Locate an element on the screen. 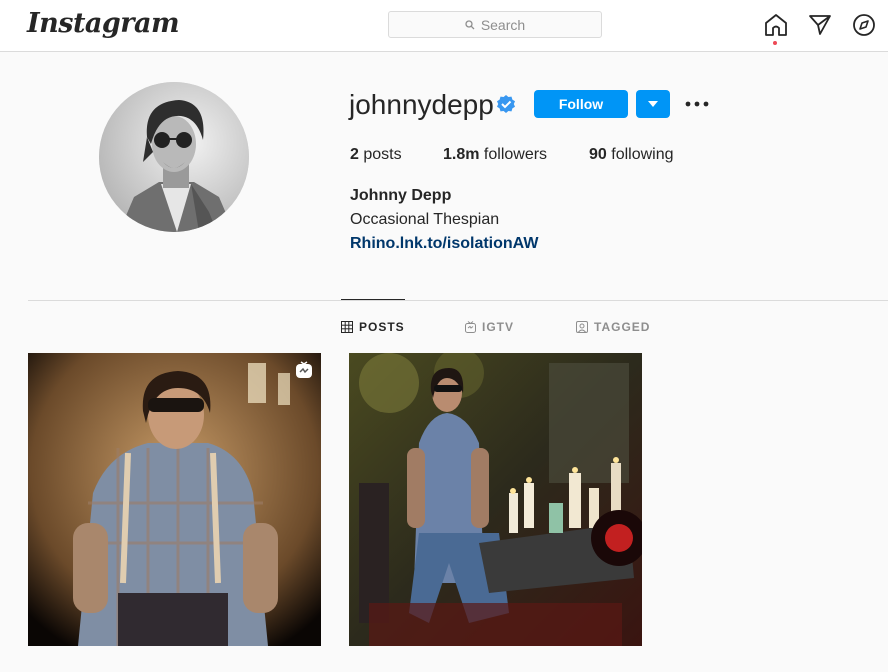 Image resolution: width=888 pixels, height=672 pixels. tabs-divider is located at coordinates (458, 300).